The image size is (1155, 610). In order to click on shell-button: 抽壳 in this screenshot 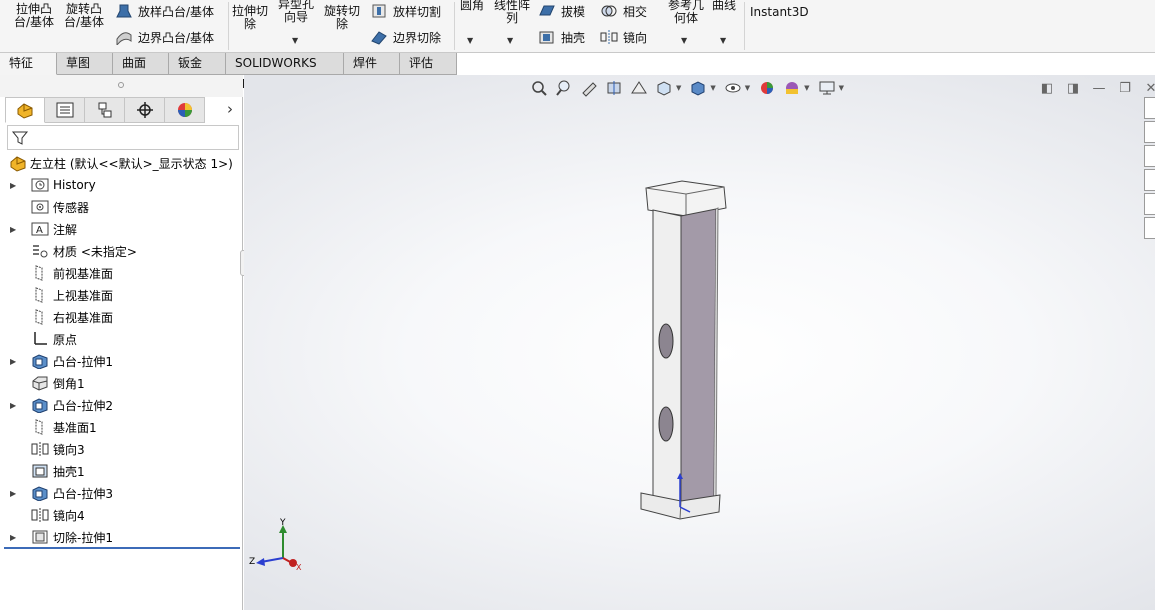, I will do `click(561, 37)`.